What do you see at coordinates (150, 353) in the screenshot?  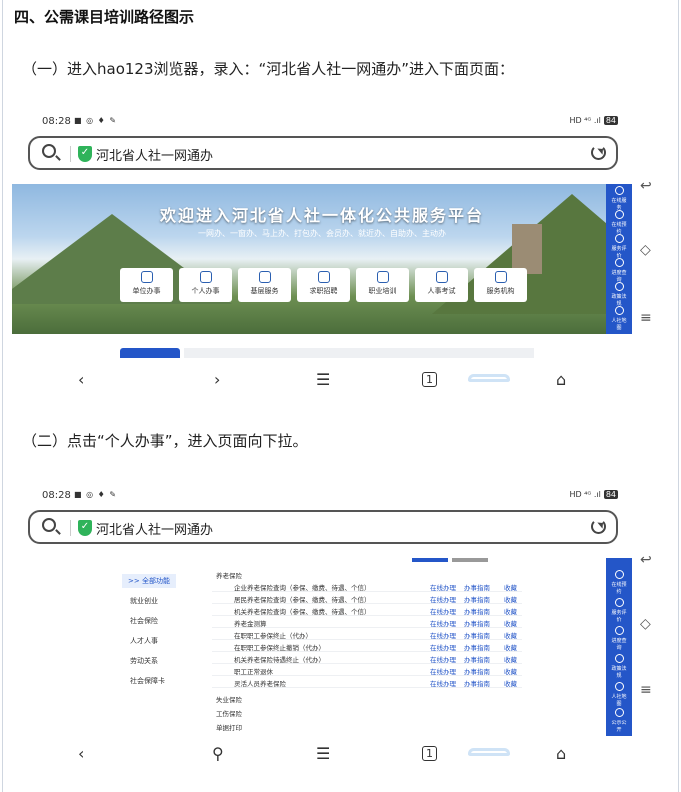 I see `content-tab-active` at bounding box center [150, 353].